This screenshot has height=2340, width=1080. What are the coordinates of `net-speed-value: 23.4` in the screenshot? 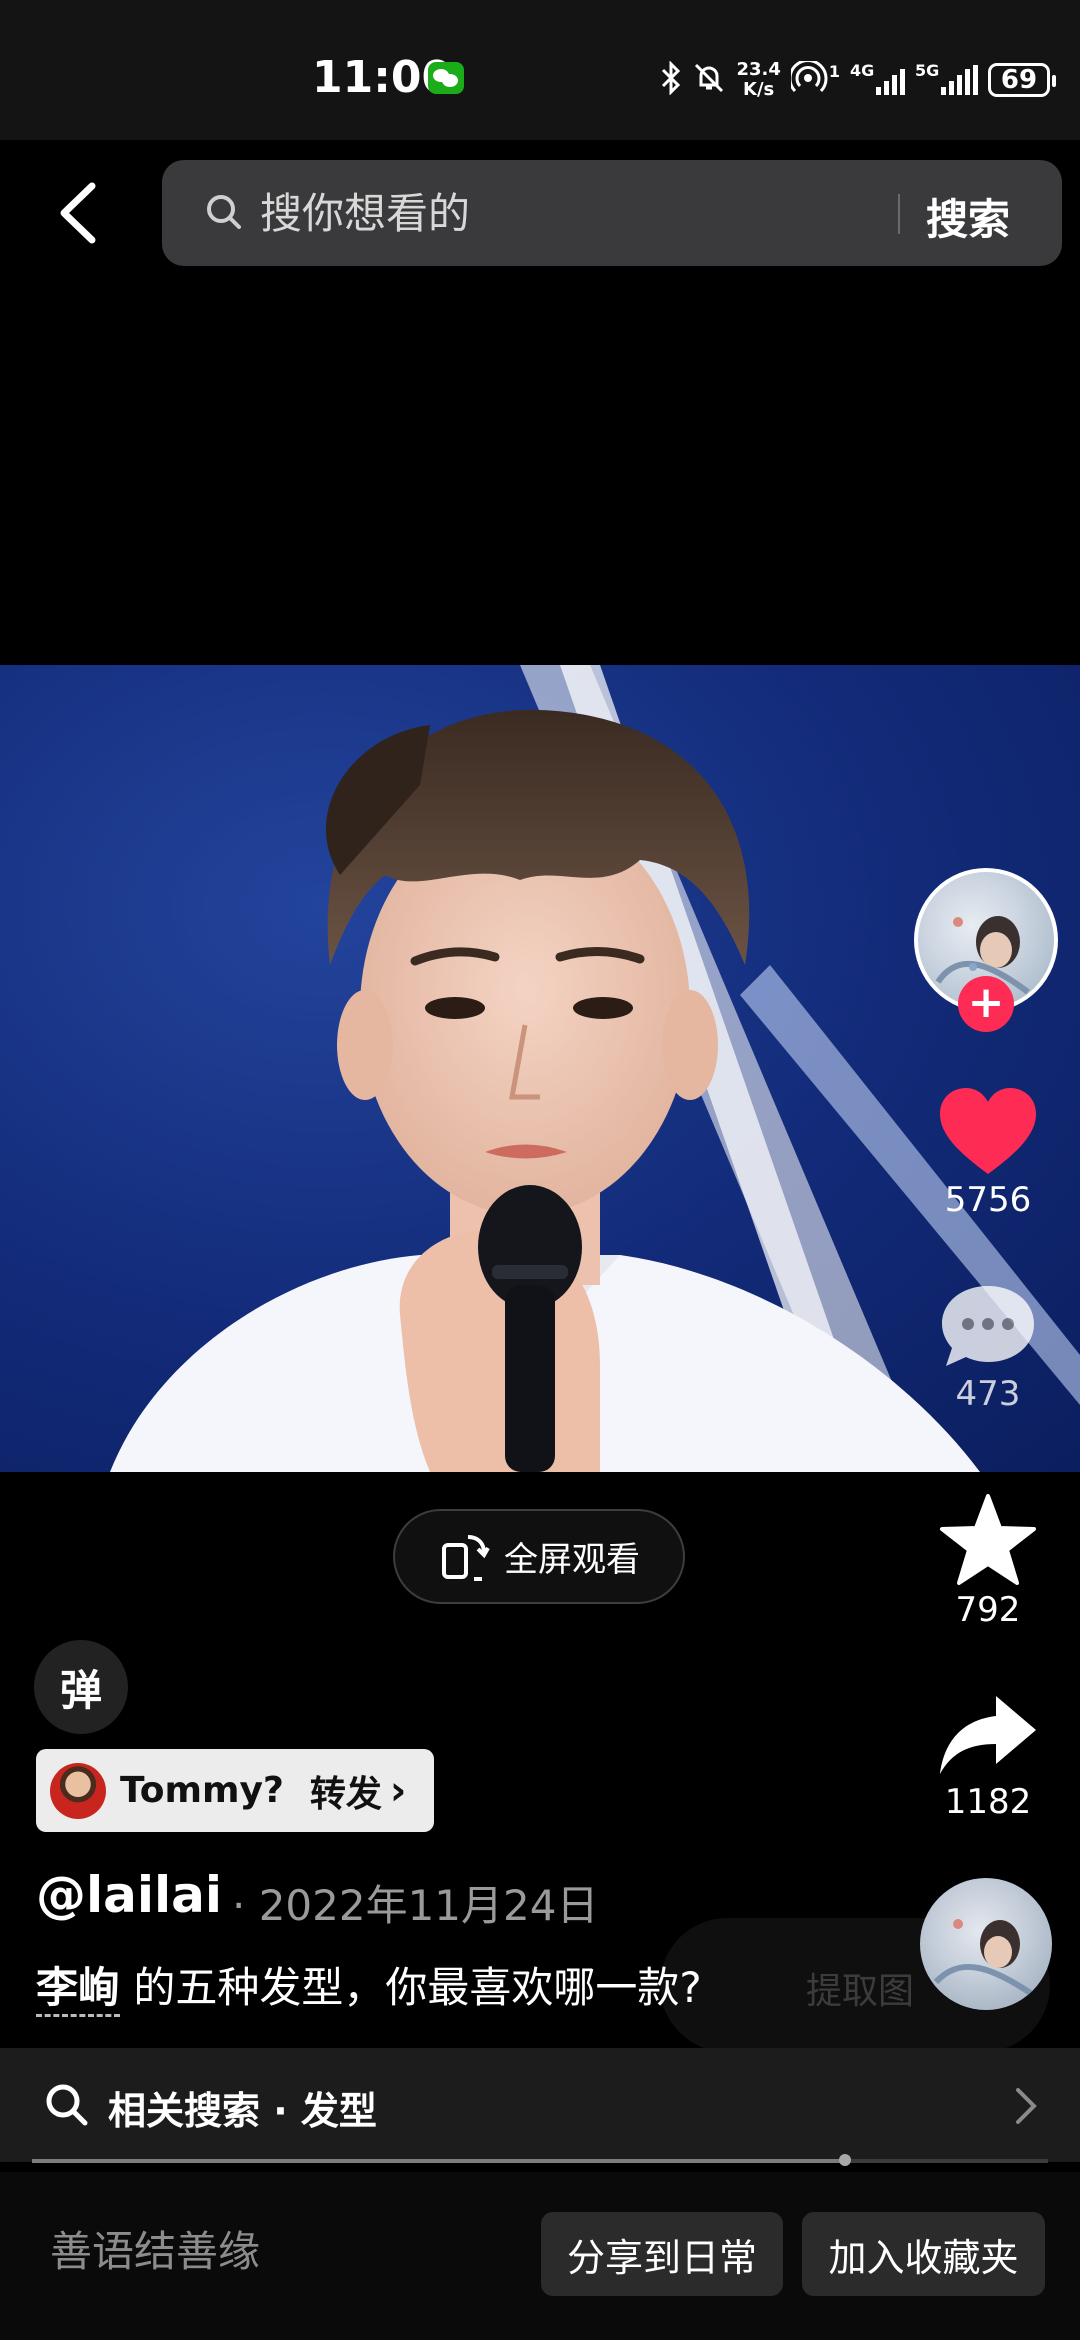 It's located at (758, 69).